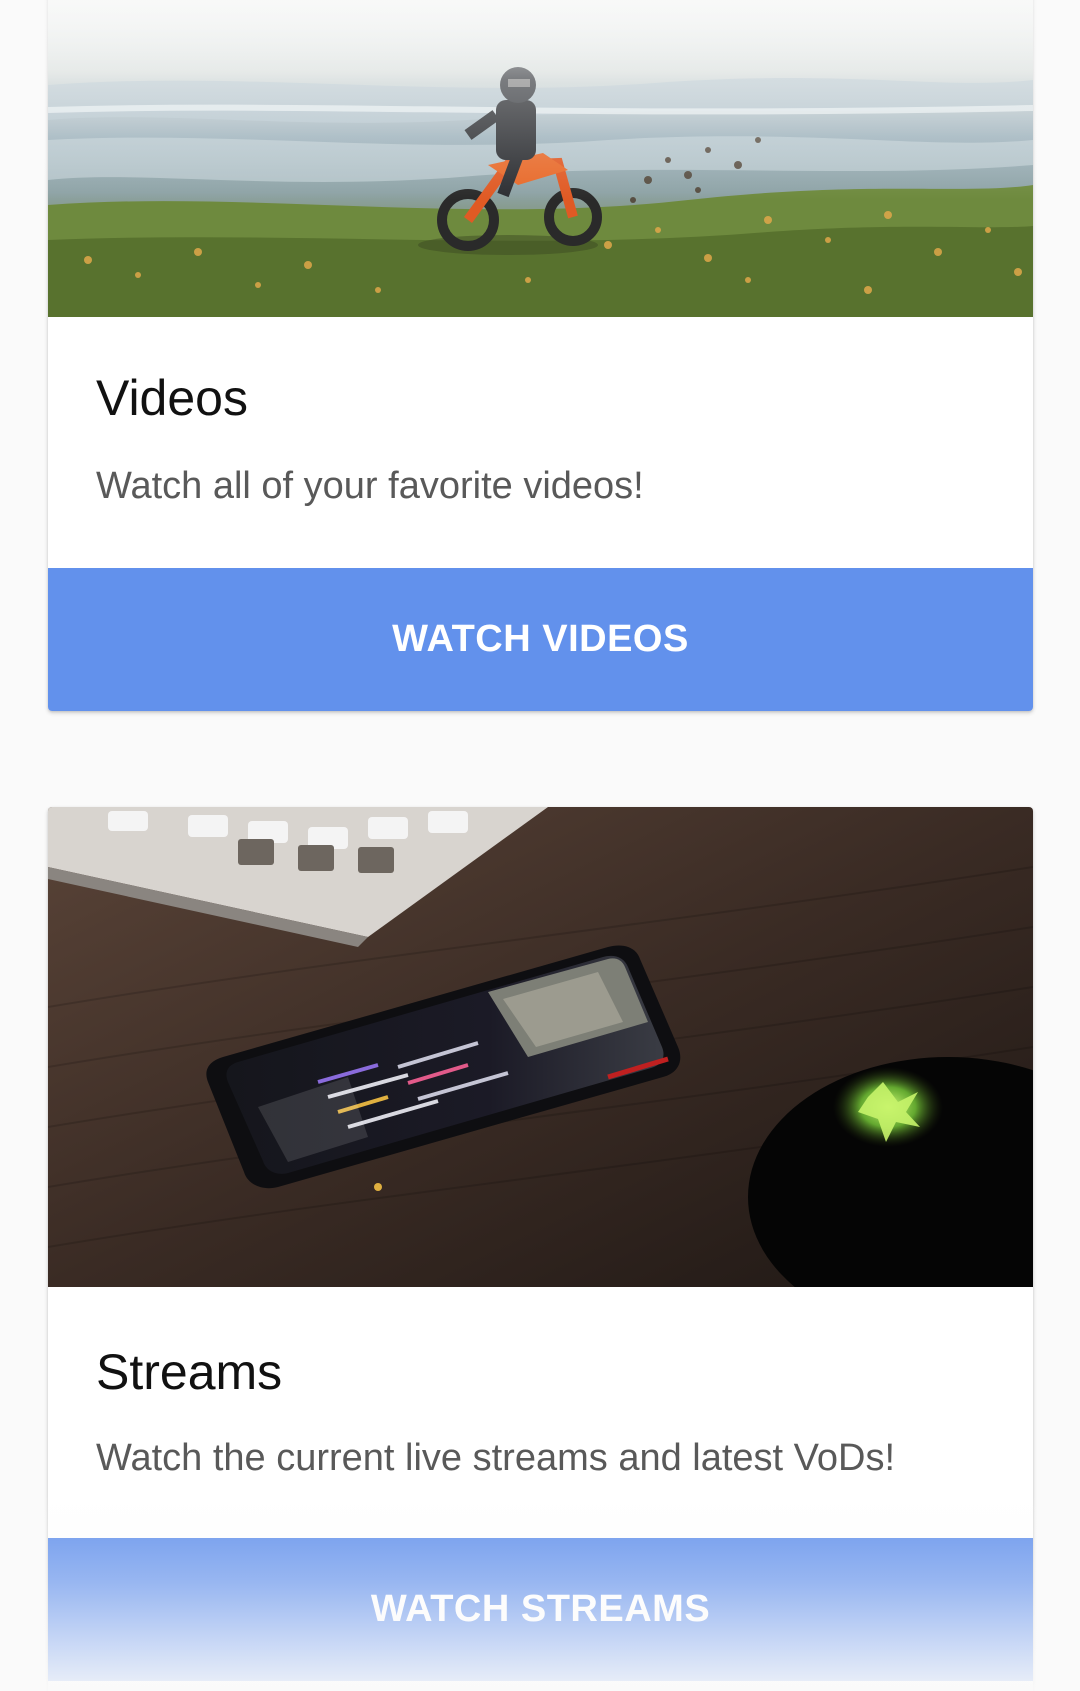 The height and width of the screenshot is (1691, 1080). What do you see at coordinates (172, 398) in the screenshot?
I see `videos-card-title: Videos` at bounding box center [172, 398].